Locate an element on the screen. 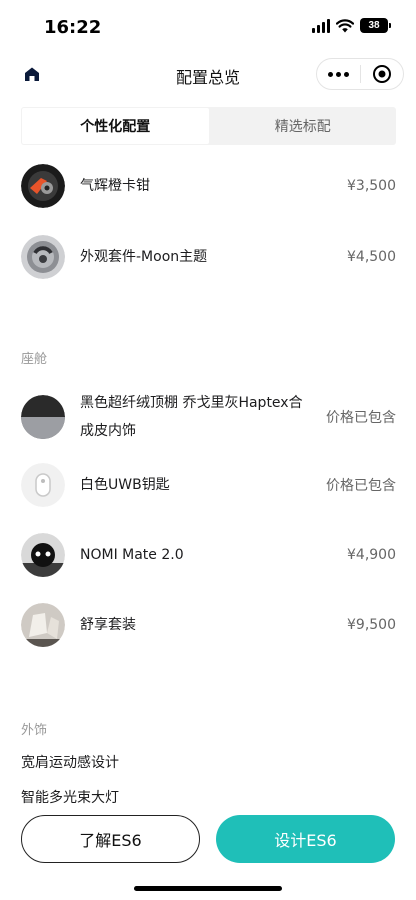  item-name: 外观套件-Moon主题 is located at coordinates (144, 257).